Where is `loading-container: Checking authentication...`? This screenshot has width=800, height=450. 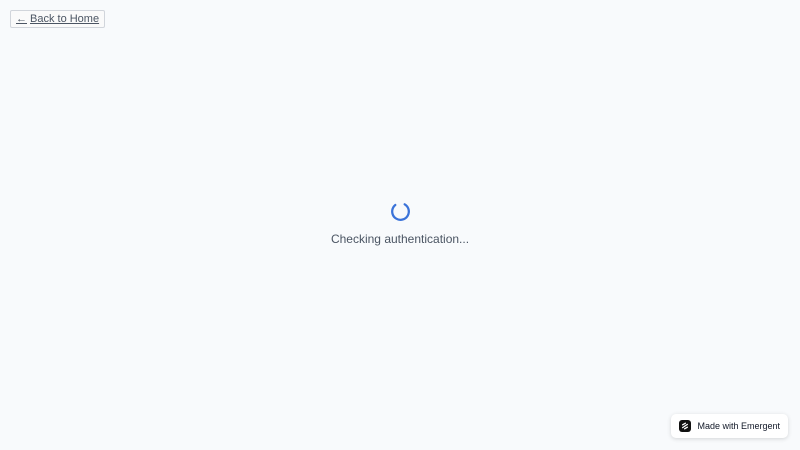 loading-container: Checking authentication... is located at coordinates (400, 223).